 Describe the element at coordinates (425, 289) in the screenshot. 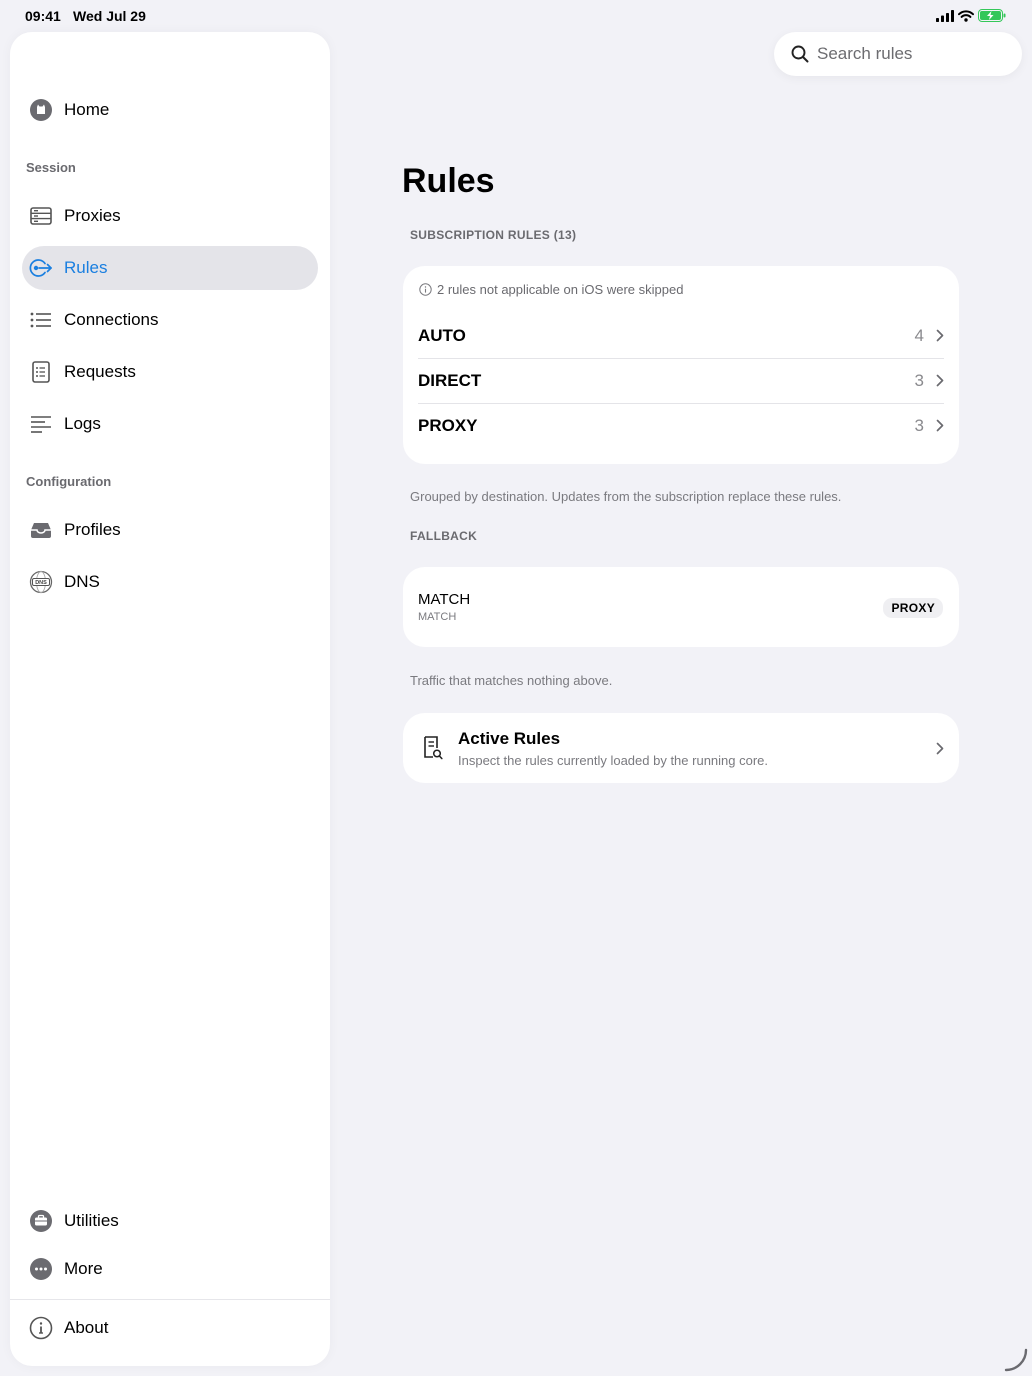

I see `info-small-icon` at that location.